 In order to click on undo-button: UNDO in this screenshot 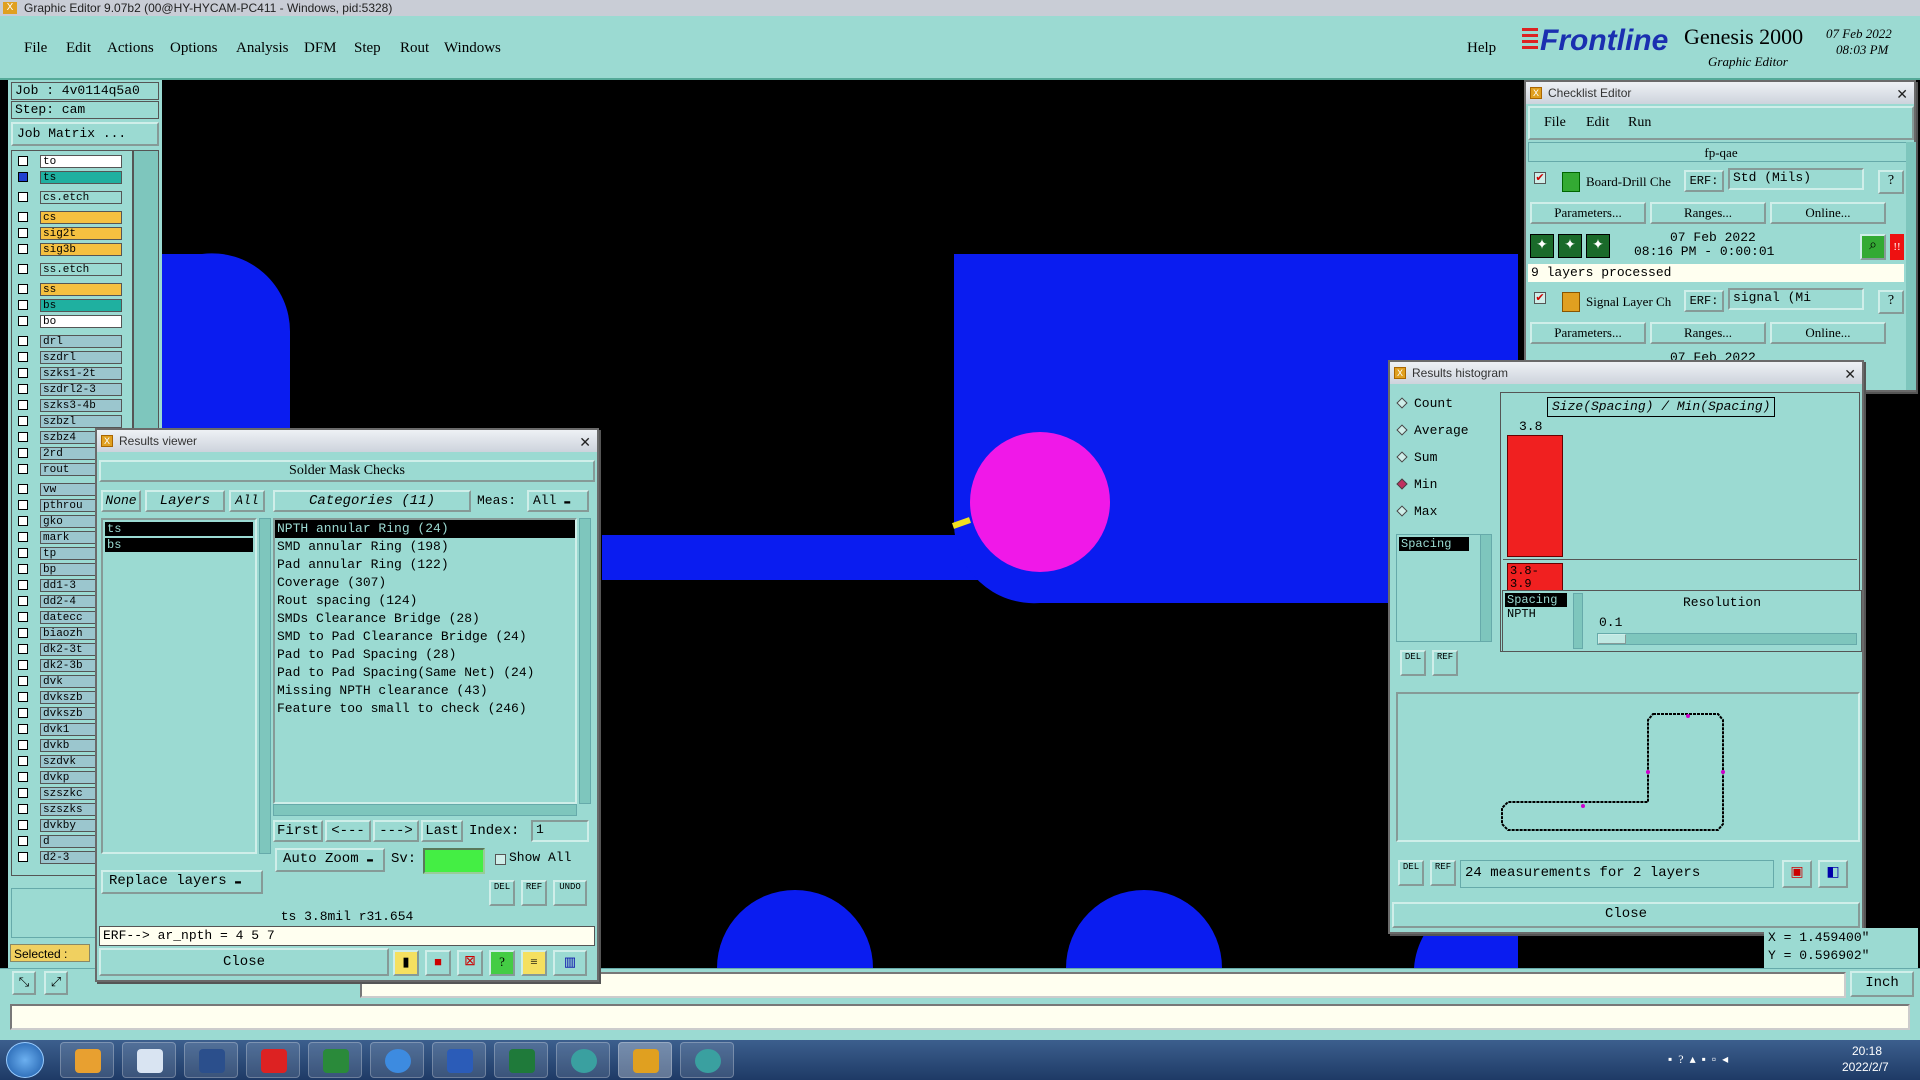, I will do `click(570, 893)`.